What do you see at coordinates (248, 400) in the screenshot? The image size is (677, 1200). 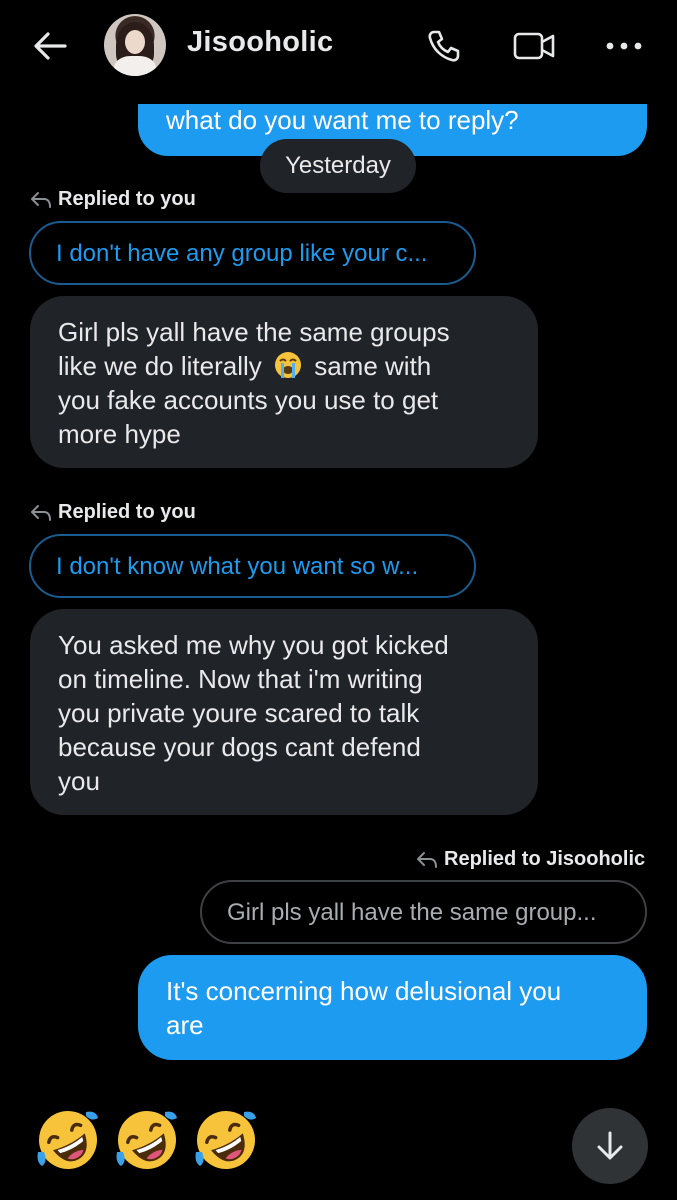 I see `message-line: you fake accounts you use to get` at bounding box center [248, 400].